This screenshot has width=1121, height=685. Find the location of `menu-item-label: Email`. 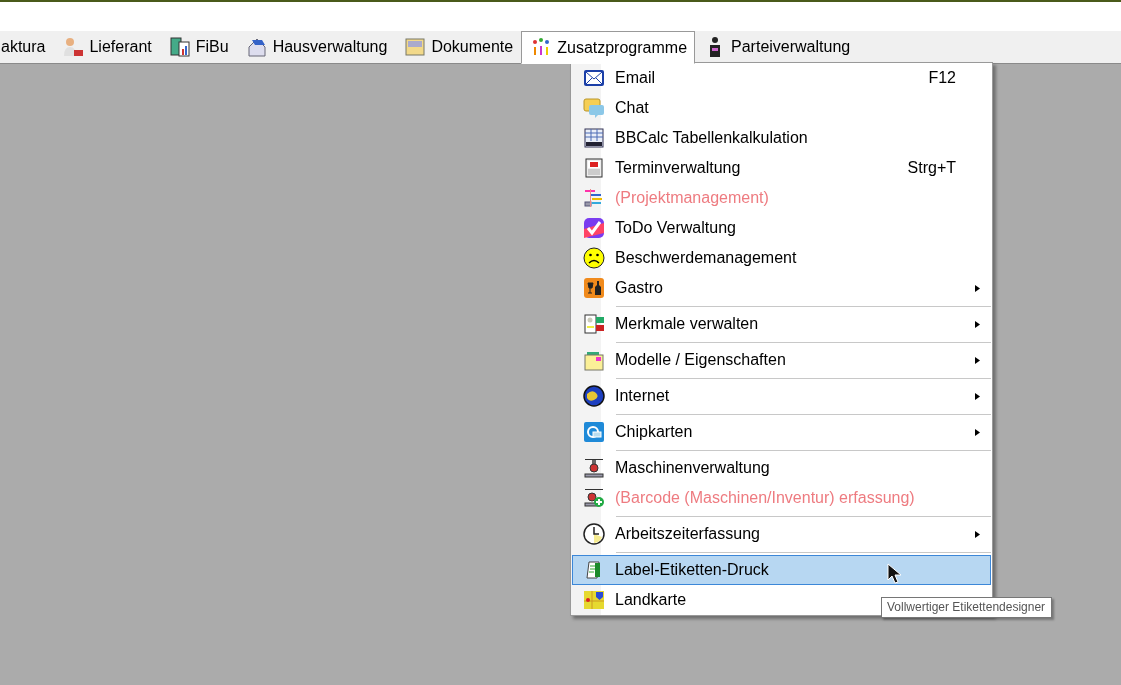

menu-item-label: Email is located at coordinates (635, 78).